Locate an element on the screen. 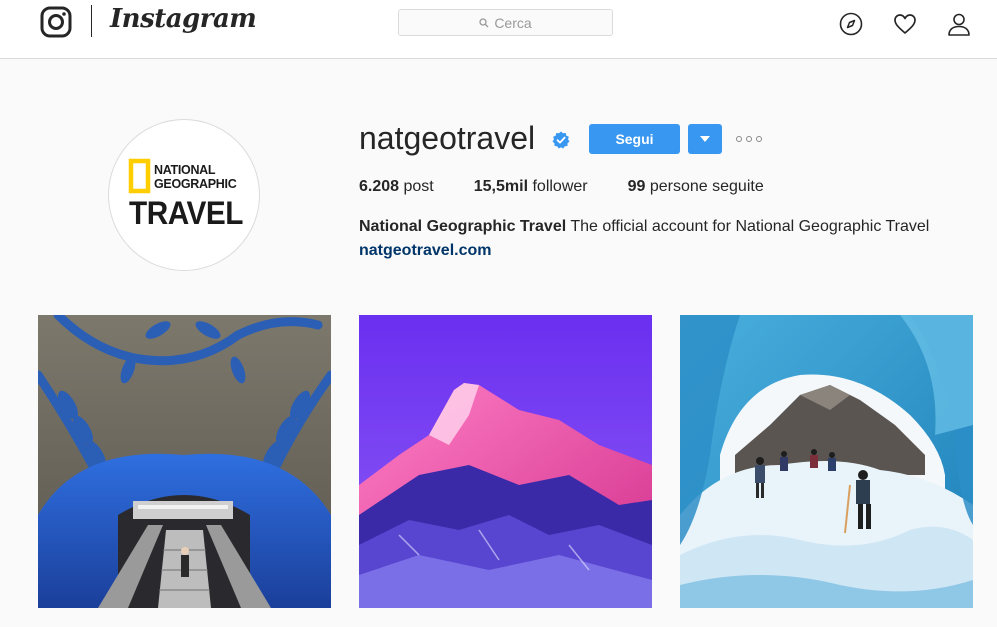 The height and width of the screenshot is (627, 997). top-nav: Instagram Cerca is located at coordinates (498, 29).